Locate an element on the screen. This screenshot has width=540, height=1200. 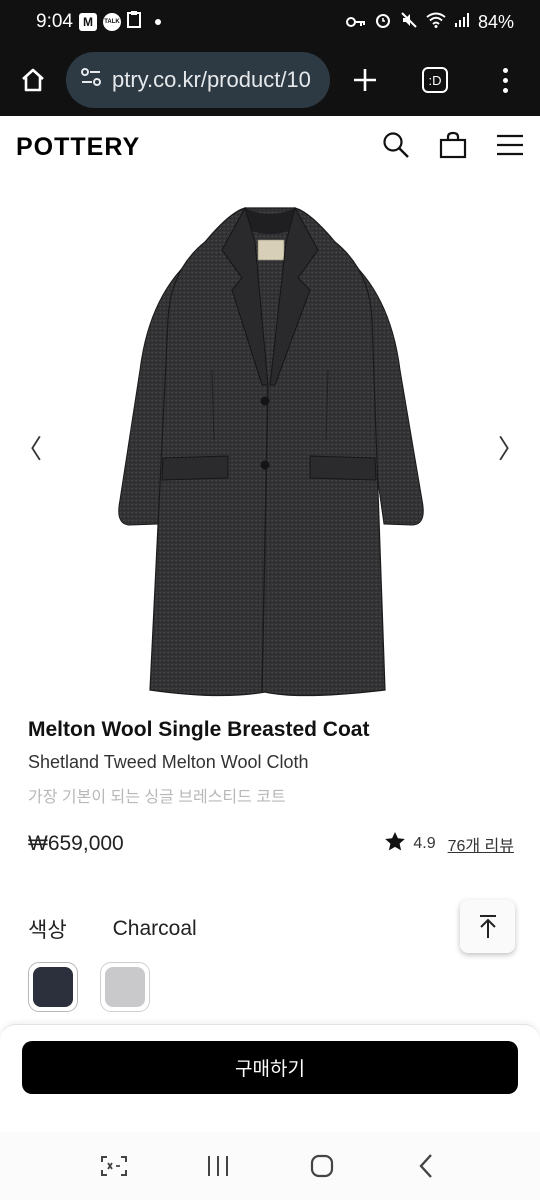
plus-icon is located at coordinates (365, 80).